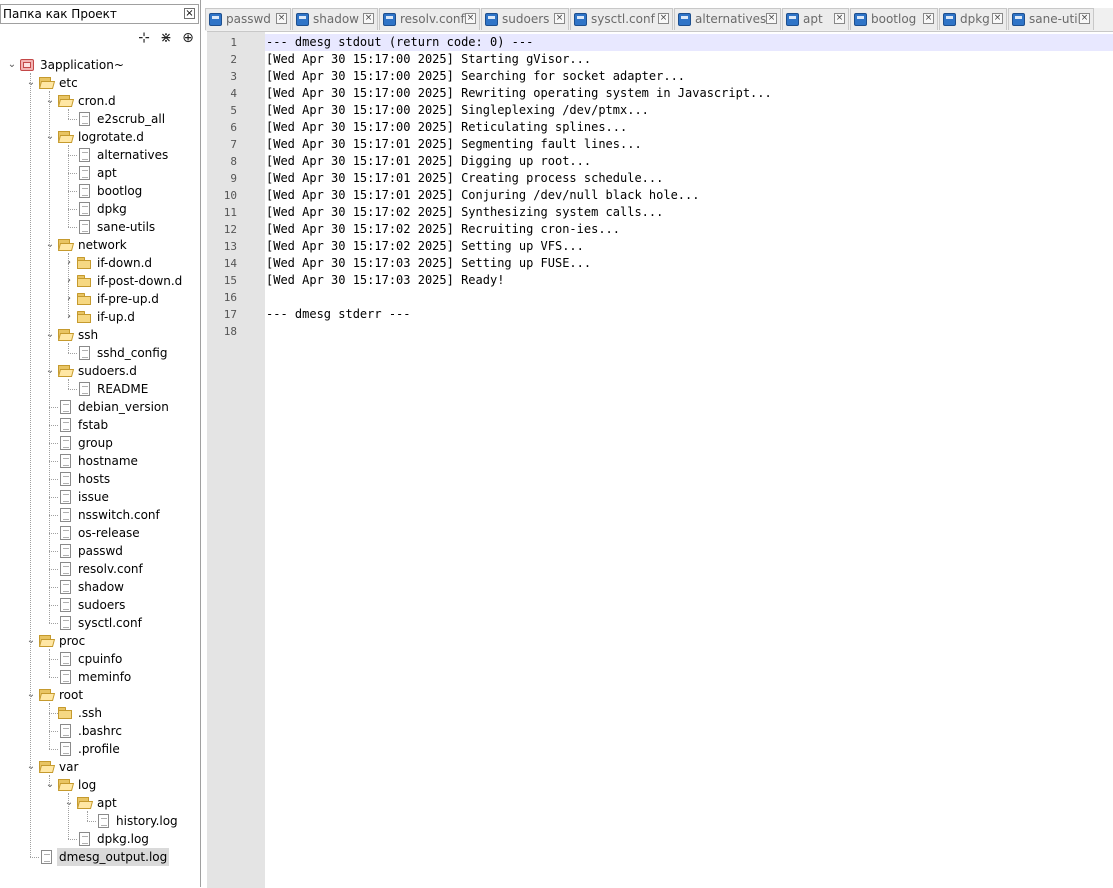 This screenshot has width=1113, height=888. What do you see at coordinates (93, 425) in the screenshot?
I see `tree-item-label: fstab` at bounding box center [93, 425].